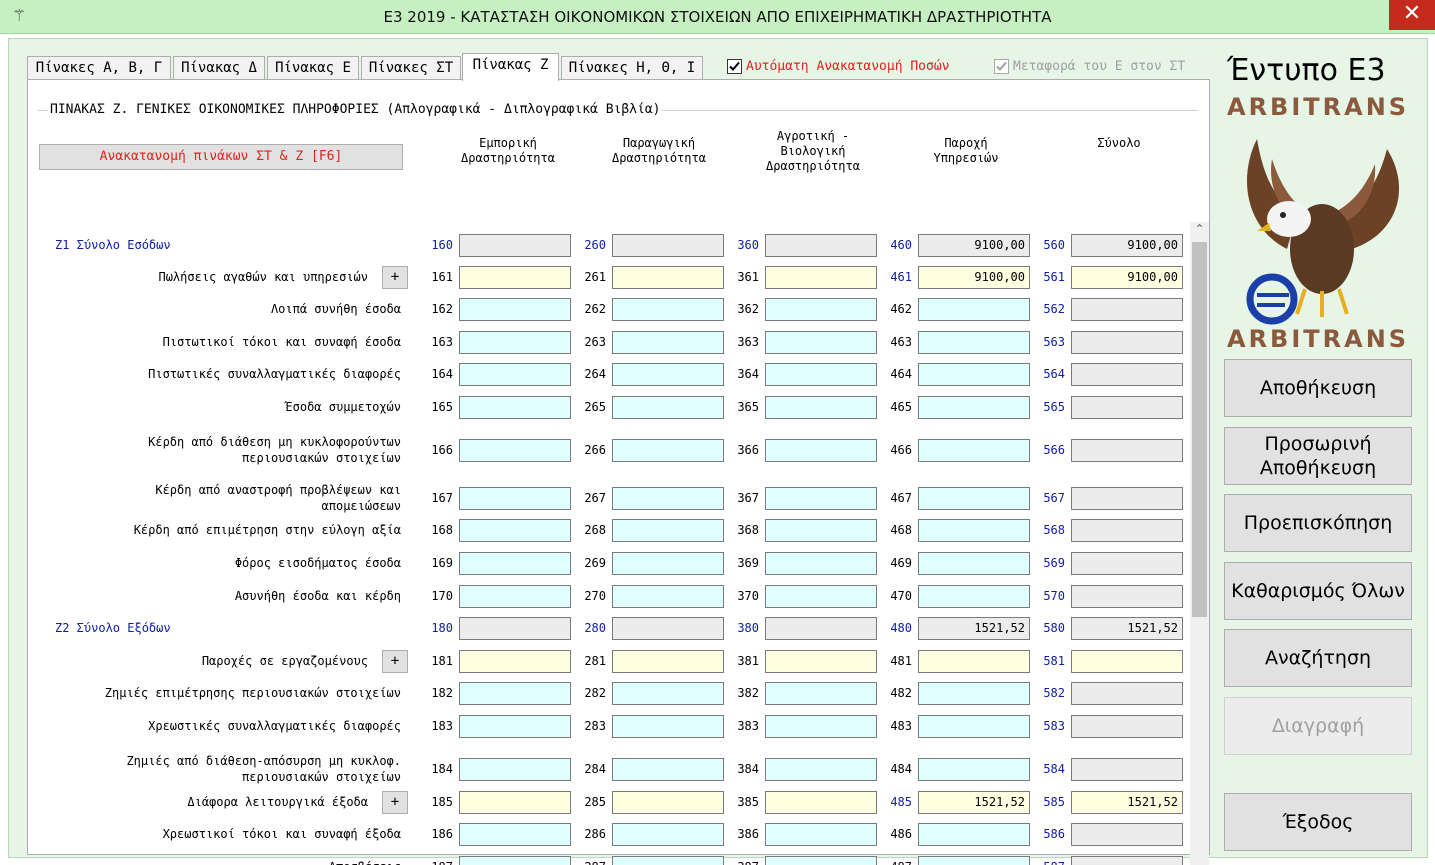  I want to click on auto-redistribution-checkbox, so click(734, 66).